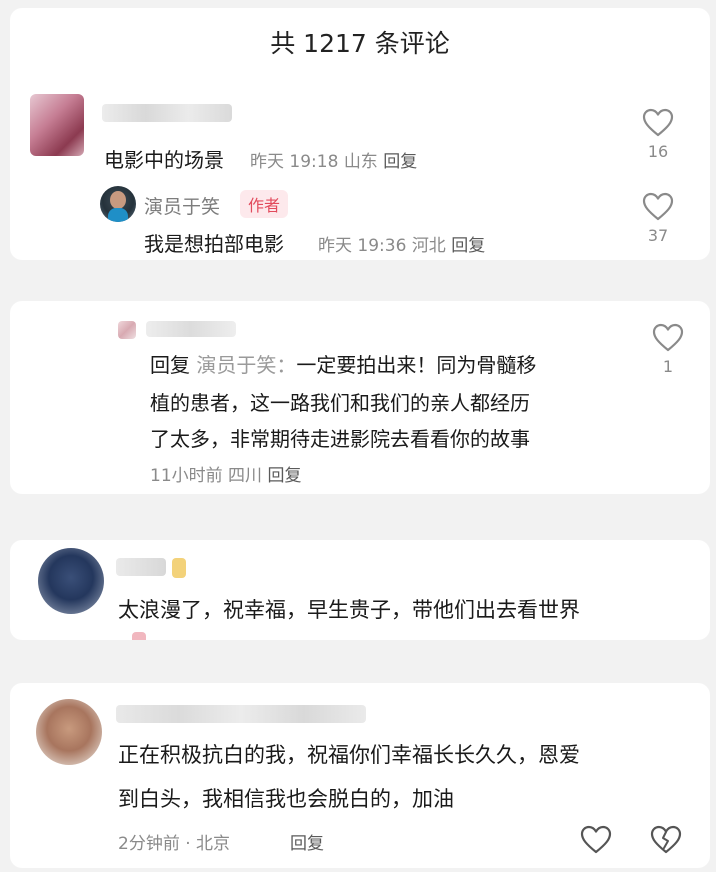  I want to click on like-button: 37, so click(658, 218).